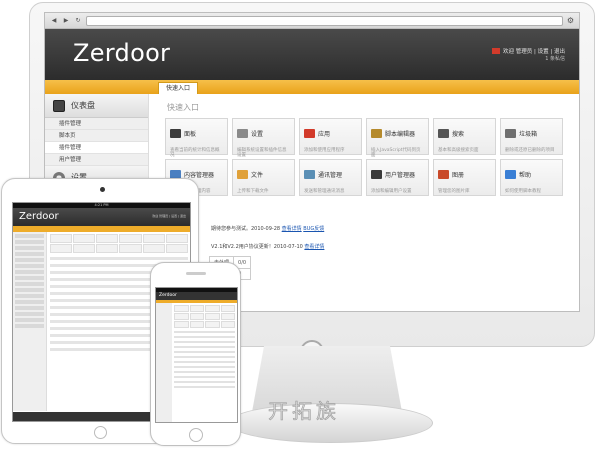 The image size is (600, 450). I want to click on tile-description: 如何使用脚本教程, so click(523, 191).